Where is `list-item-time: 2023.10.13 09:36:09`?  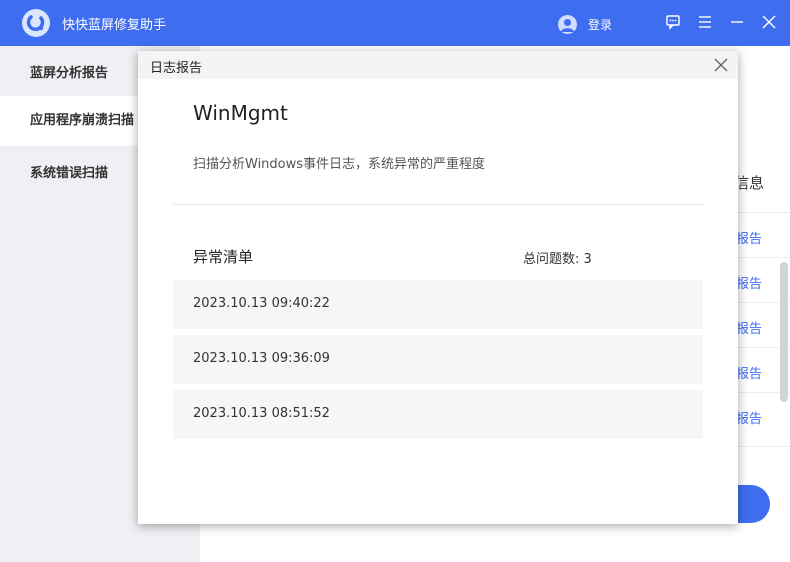 list-item-time: 2023.10.13 09:36:09 is located at coordinates (261, 358).